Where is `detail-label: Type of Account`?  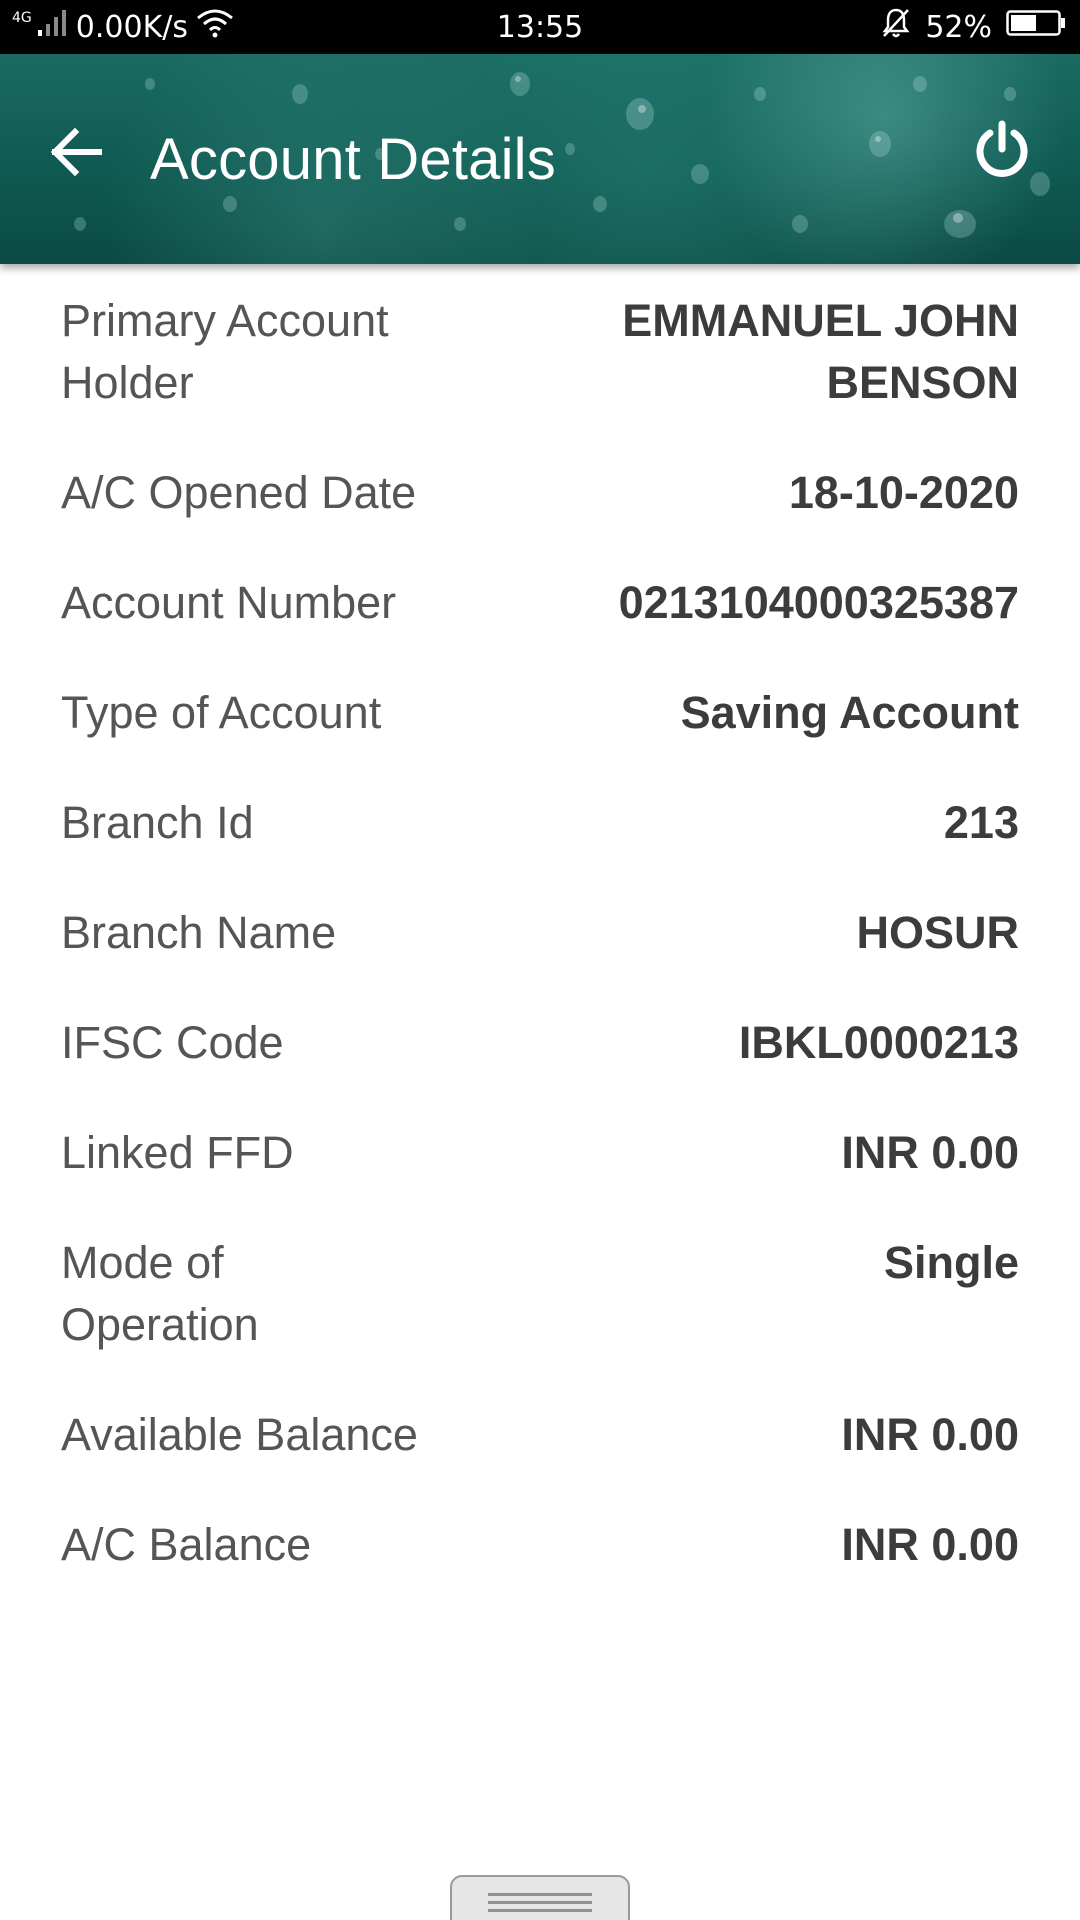 detail-label: Type of Account is located at coordinates (221, 712).